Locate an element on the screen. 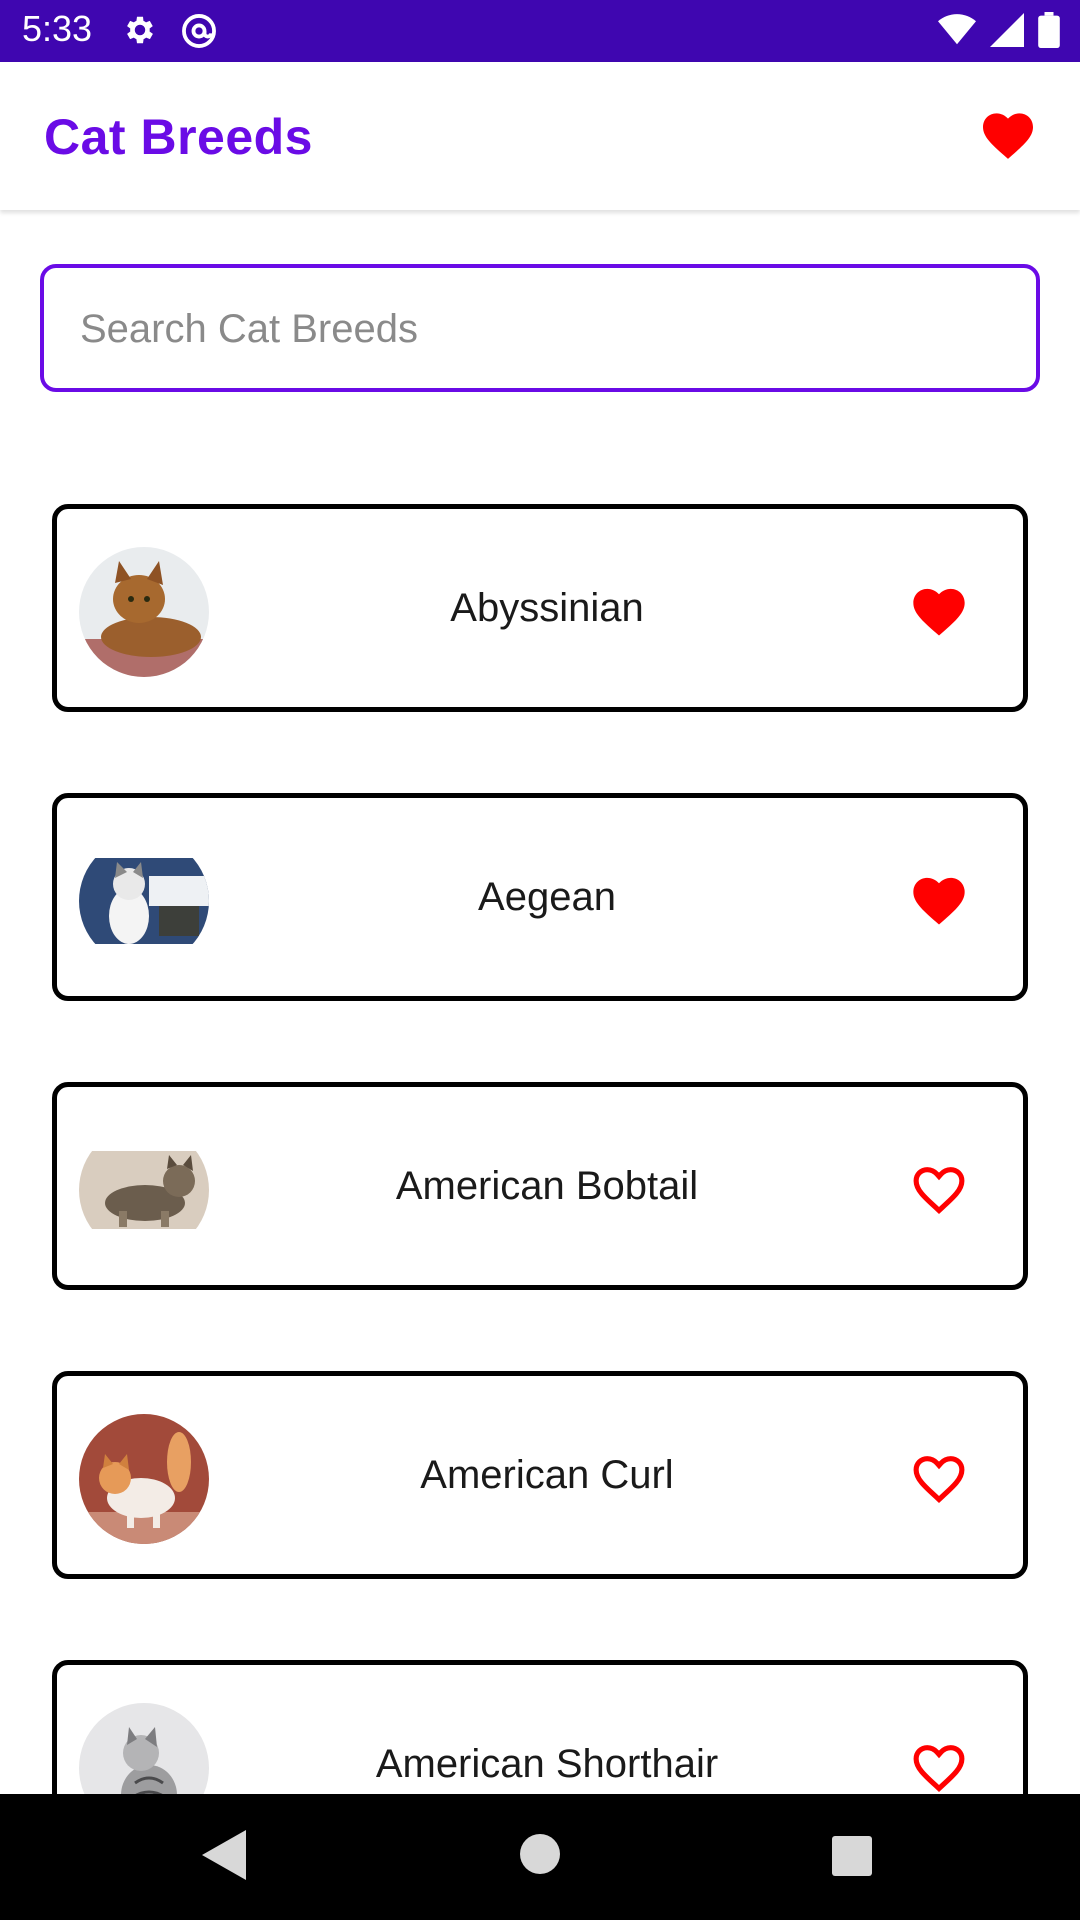 The image size is (1080, 1920). back-triangle-icon is located at coordinates (224, 1857).